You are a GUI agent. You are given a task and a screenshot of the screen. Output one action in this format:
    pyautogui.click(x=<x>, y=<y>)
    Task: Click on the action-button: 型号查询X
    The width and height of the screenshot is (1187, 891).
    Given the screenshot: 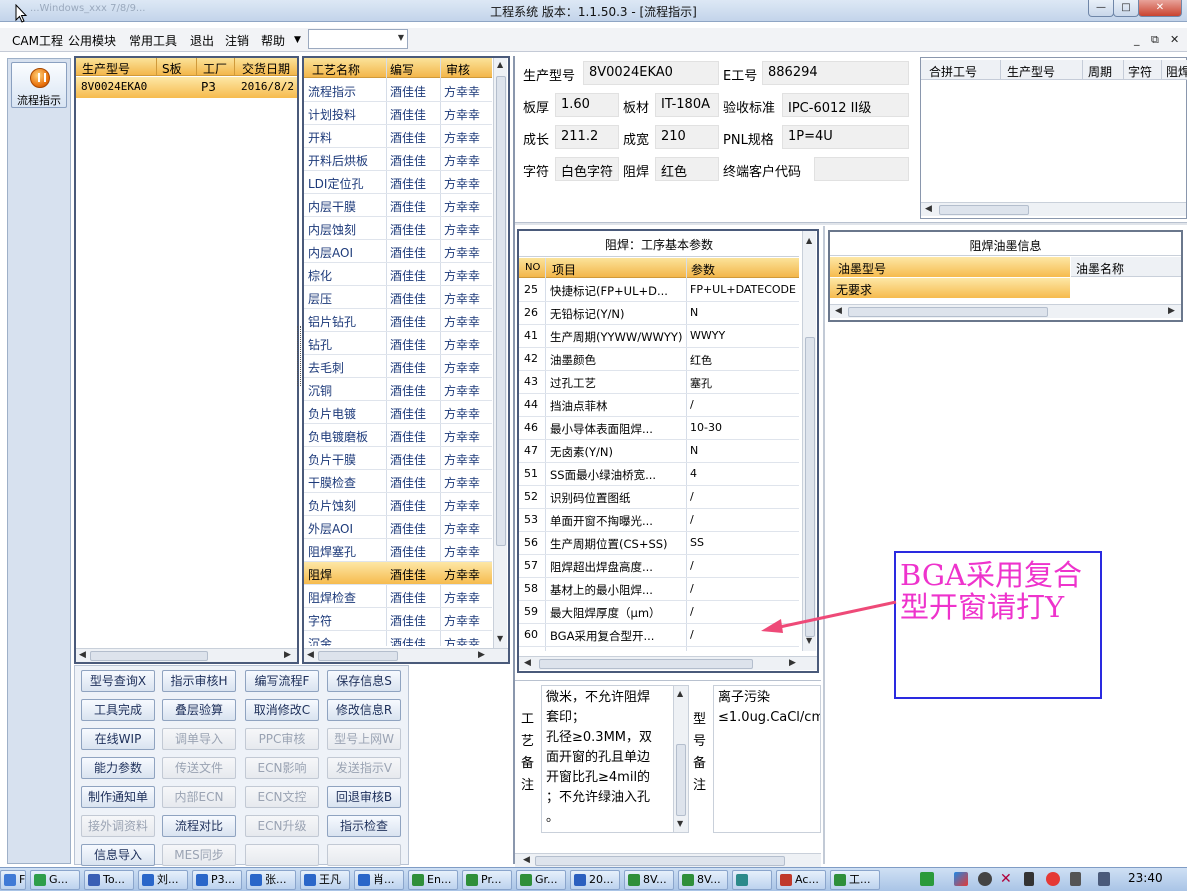 What is the action you would take?
    pyautogui.click(x=118, y=681)
    